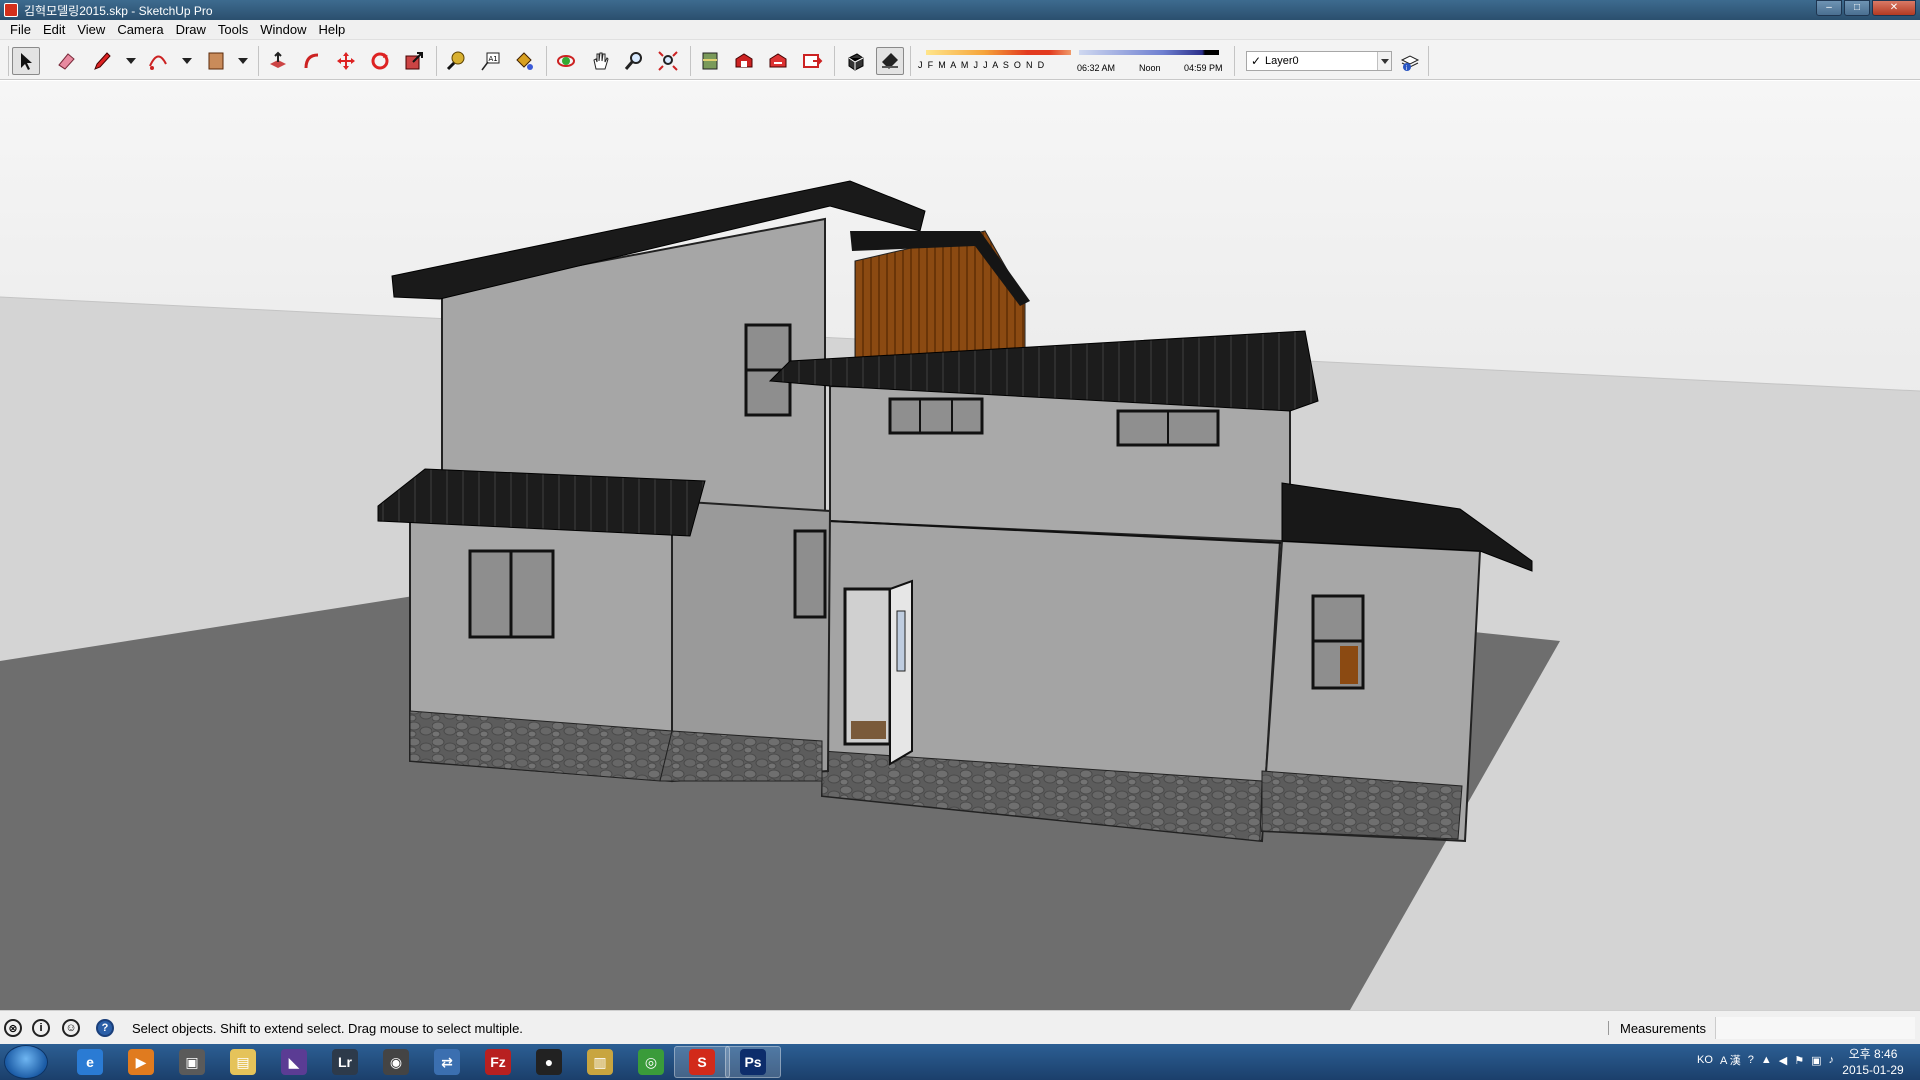  I want to click on action-center-flag-icon: ⚑, so click(1799, 1060).